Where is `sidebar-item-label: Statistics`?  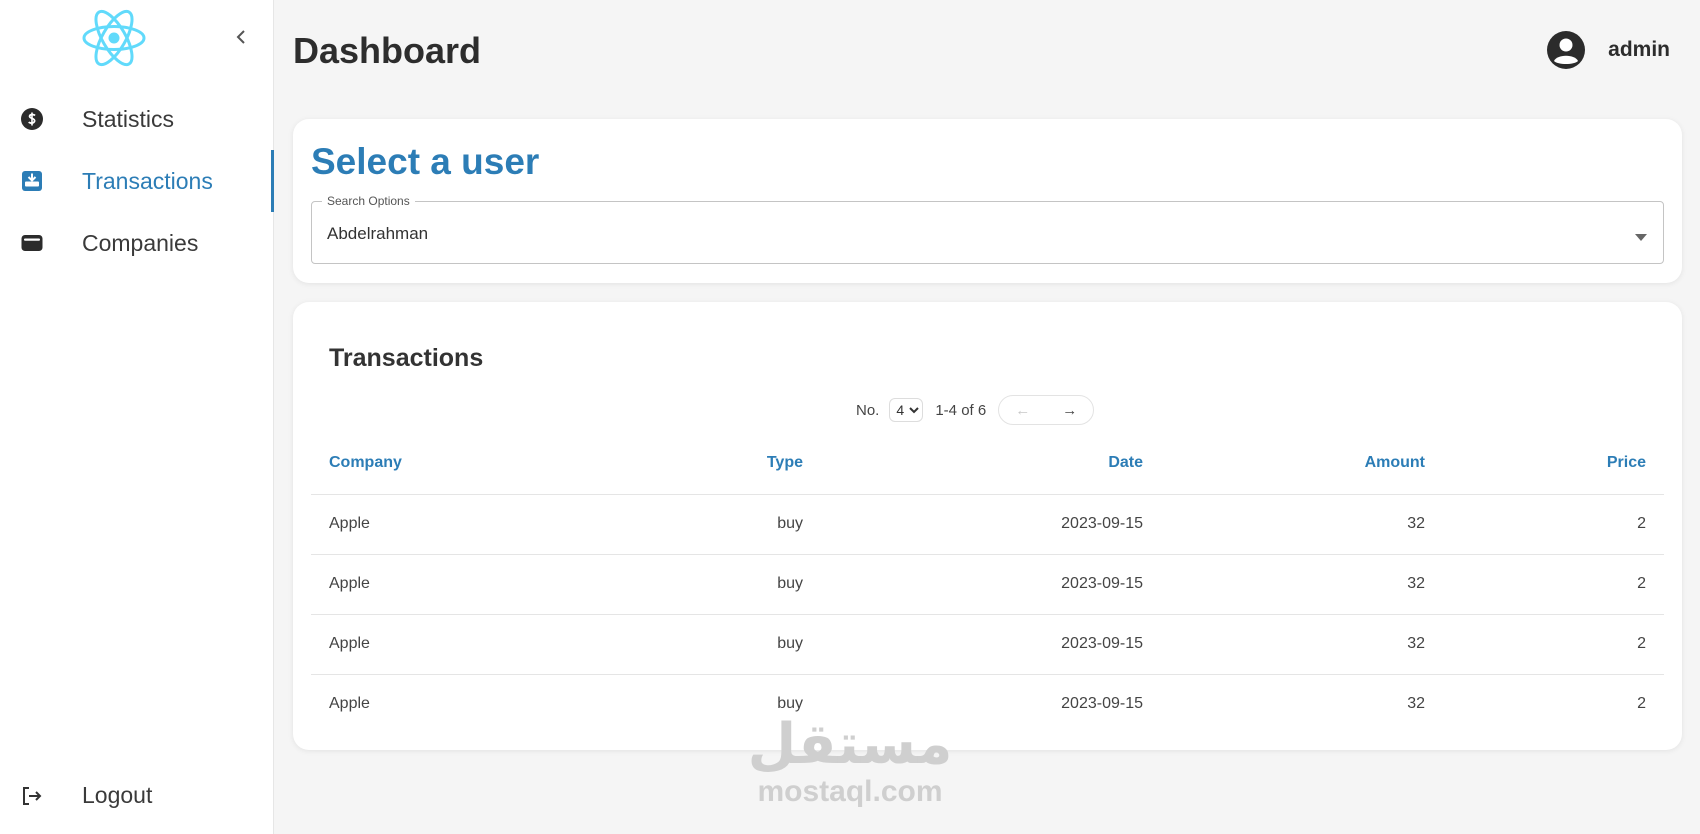
sidebar-item-label: Statistics is located at coordinates (128, 118).